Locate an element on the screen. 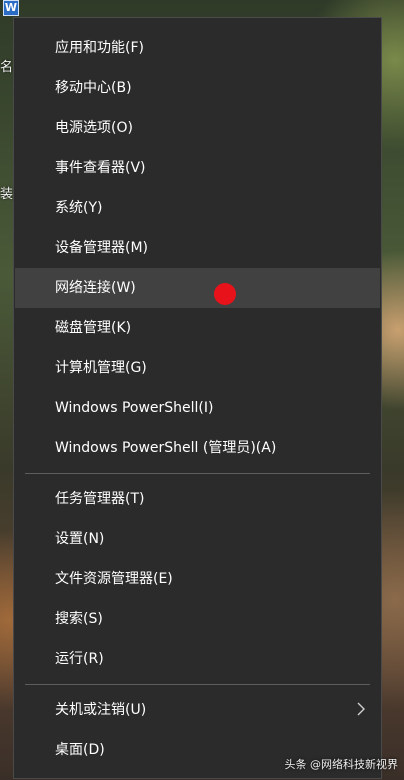  menu-item-apps-features: 应用和功能(F) is located at coordinates (197, 48).